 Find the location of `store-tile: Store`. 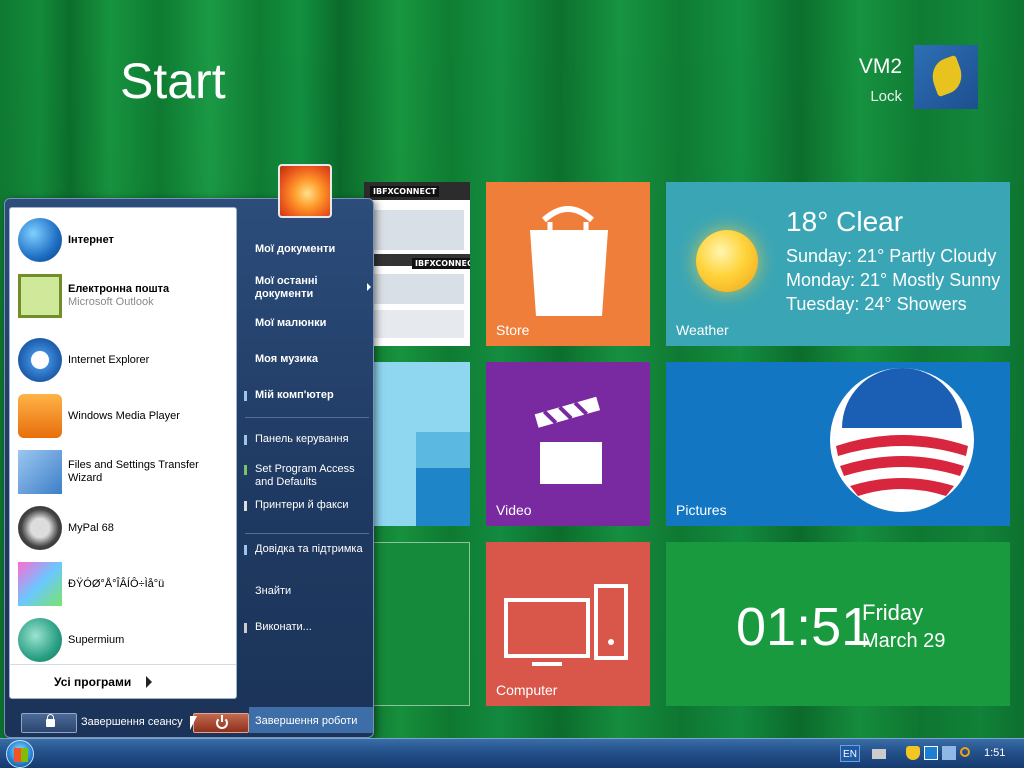

store-tile: Store is located at coordinates (568, 264).